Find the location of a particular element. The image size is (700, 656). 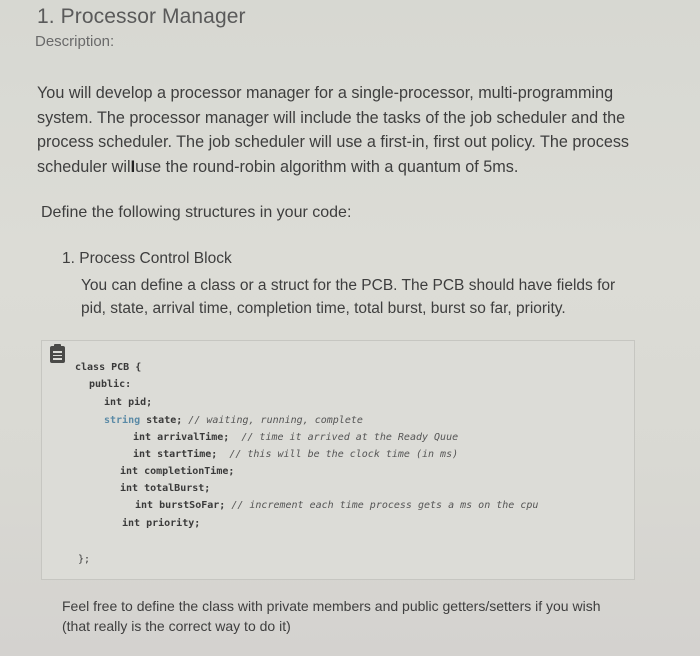

code-type-keyword: string is located at coordinates (122, 420).